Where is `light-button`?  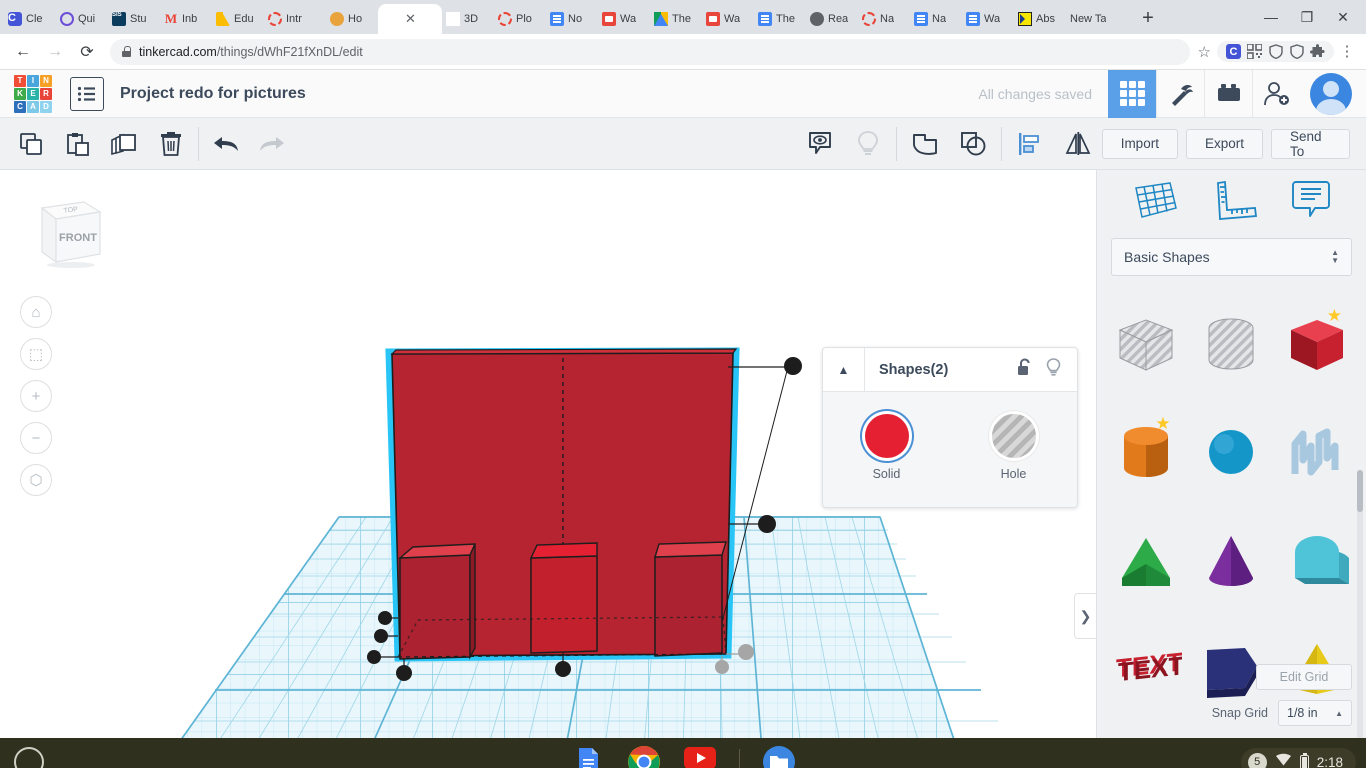
light-button is located at coordinates (868, 144).